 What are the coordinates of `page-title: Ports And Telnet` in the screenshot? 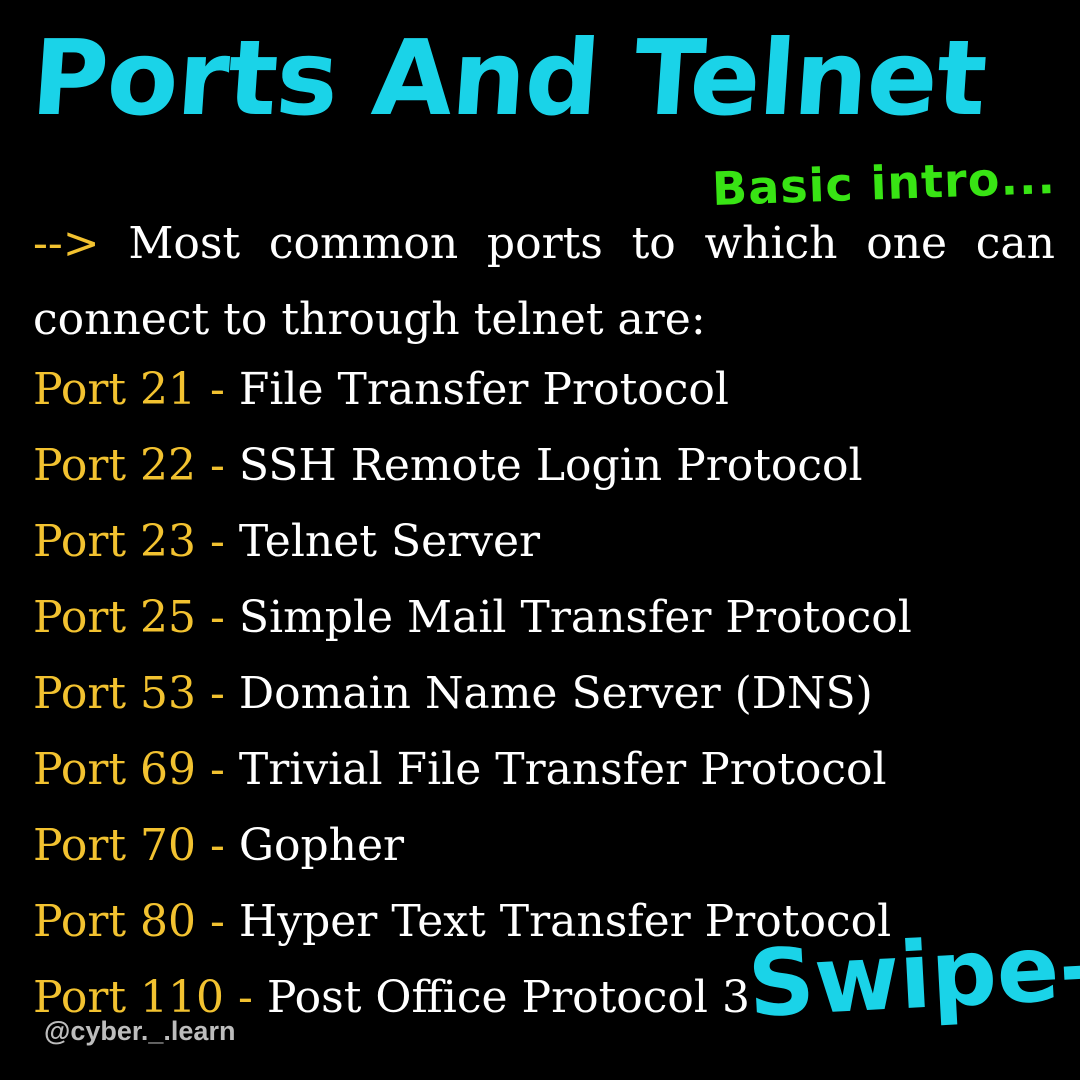 It's located at (508, 78).